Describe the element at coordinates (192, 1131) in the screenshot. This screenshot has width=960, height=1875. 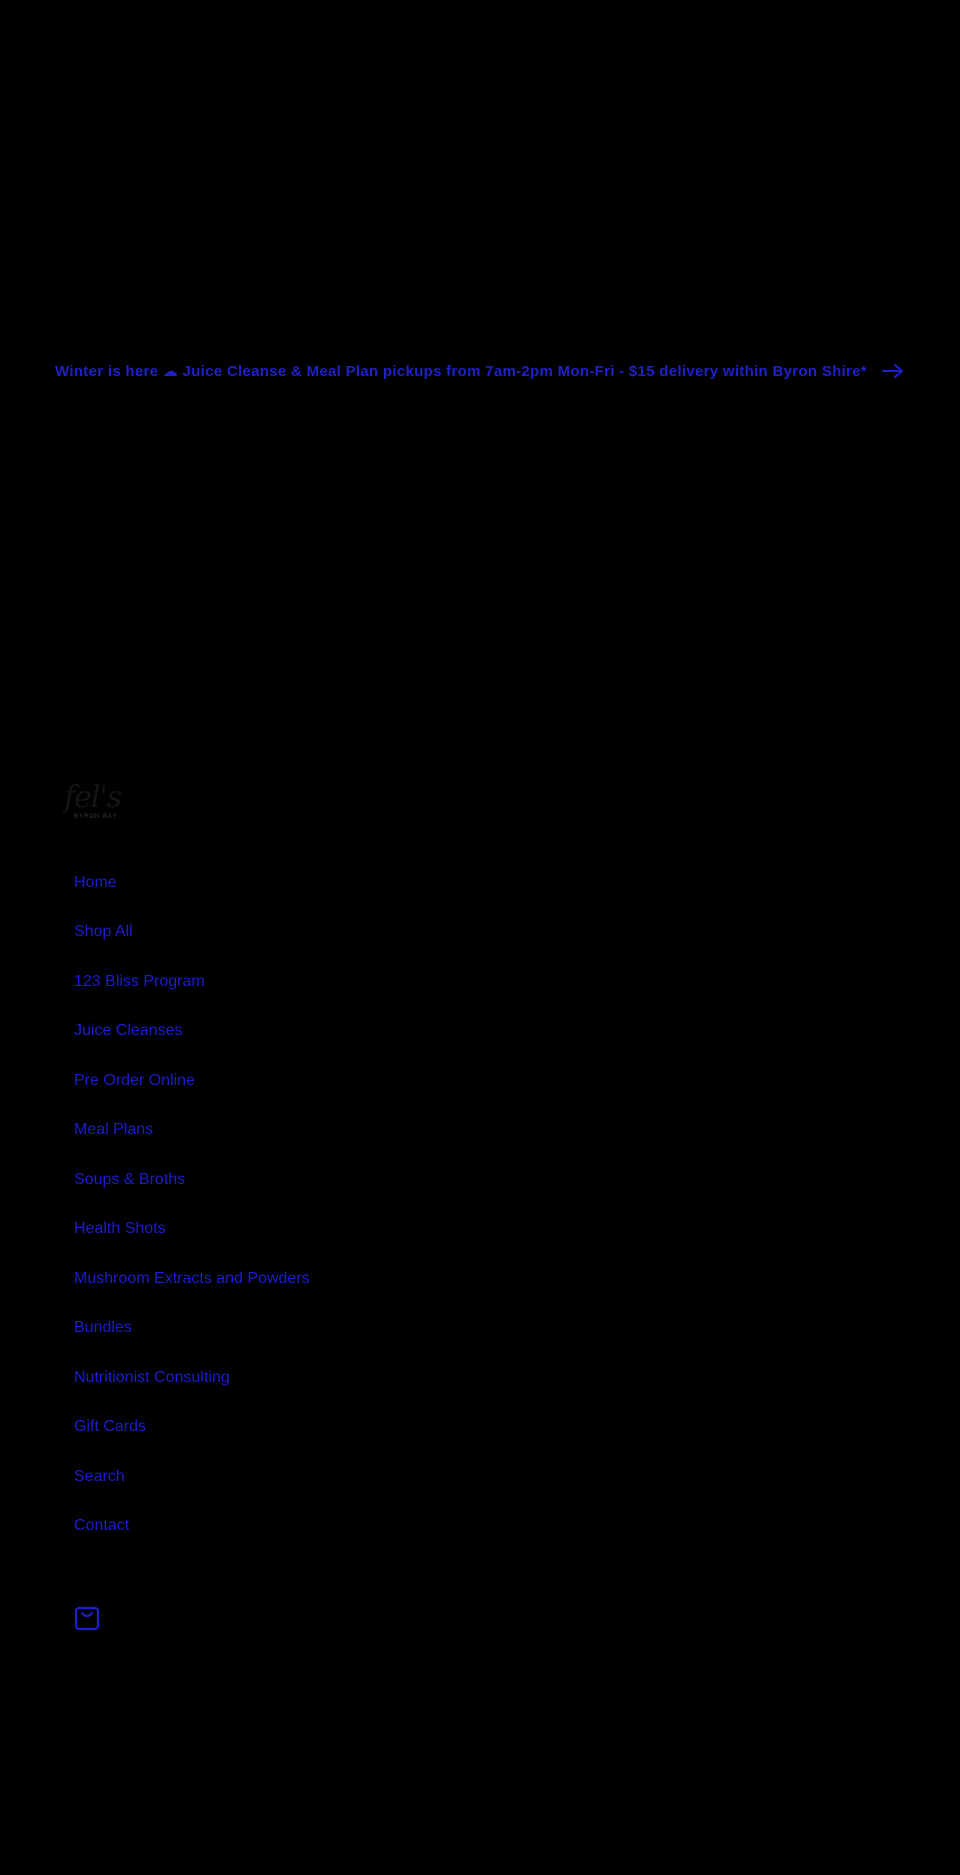
I see `menu-item-meal-plans: Meal Plans` at that location.